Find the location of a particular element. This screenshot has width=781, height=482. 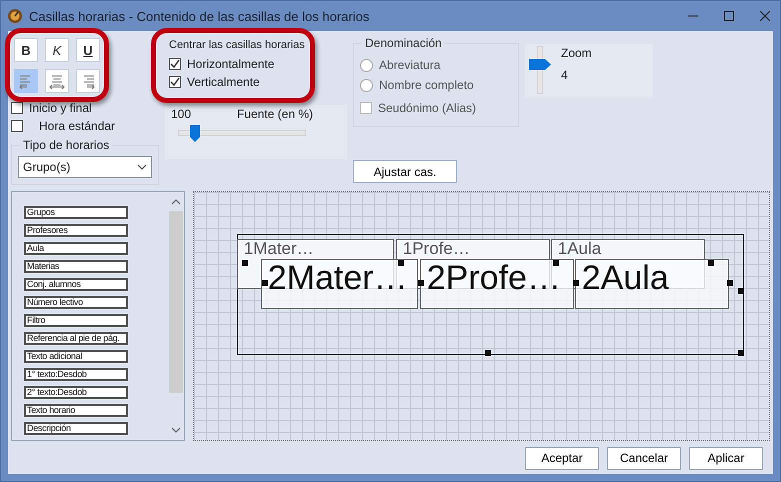

group-title: Centrar las casillas horarias is located at coordinates (237, 45).